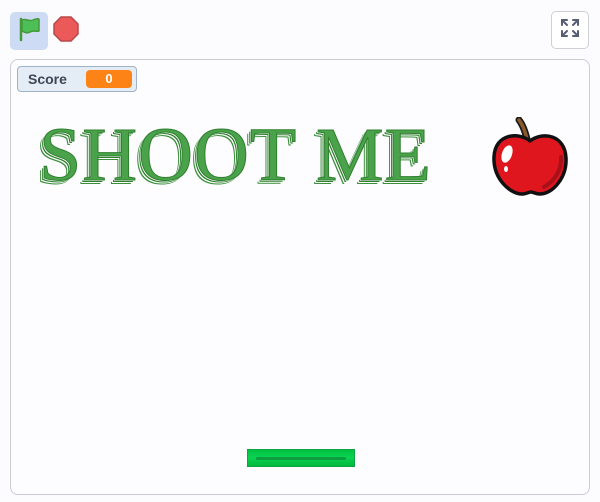  What do you see at coordinates (77, 79) in the screenshot?
I see `score-monitor: Score 0` at bounding box center [77, 79].